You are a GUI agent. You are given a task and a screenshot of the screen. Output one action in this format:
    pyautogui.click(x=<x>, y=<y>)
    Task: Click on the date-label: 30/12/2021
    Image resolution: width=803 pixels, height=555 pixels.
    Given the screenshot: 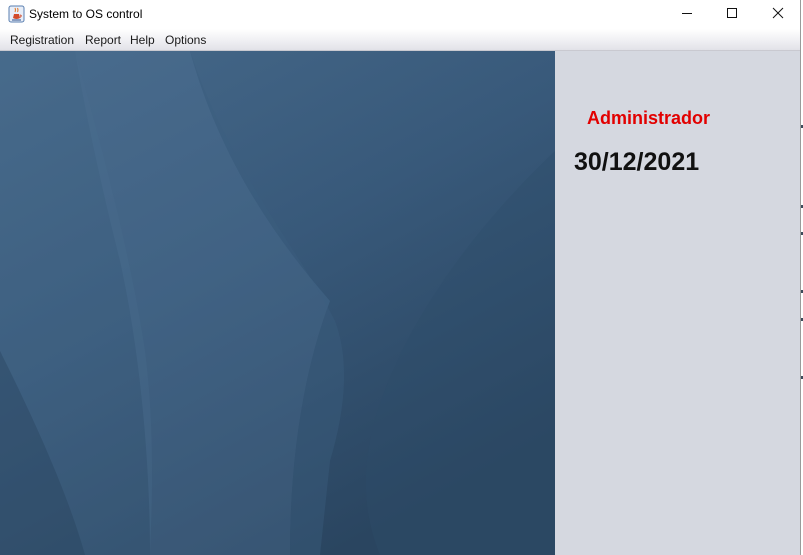 What is the action you would take?
    pyautogui.click(x=637, y=162)
    